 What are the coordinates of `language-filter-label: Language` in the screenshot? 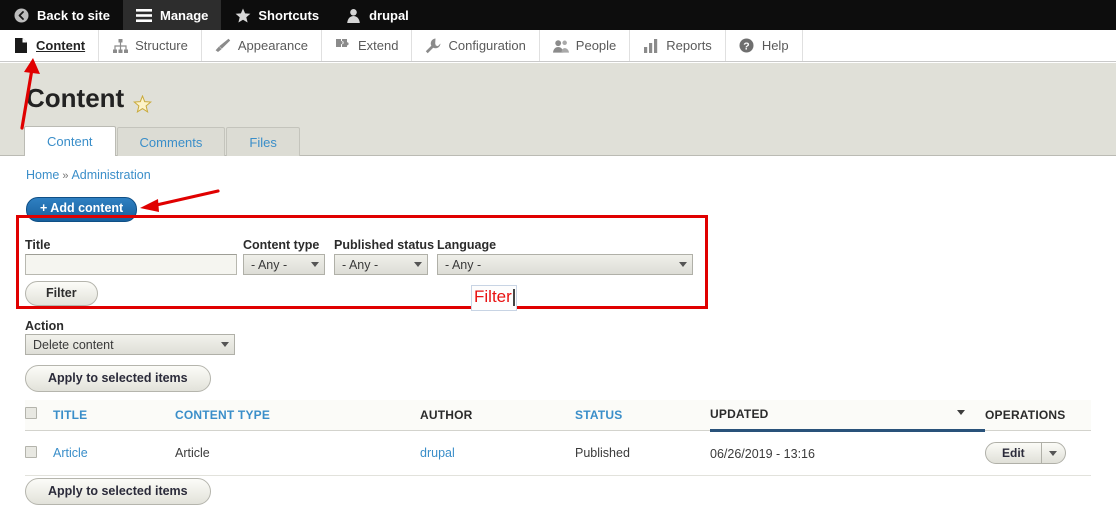 It's located at (467, 245).